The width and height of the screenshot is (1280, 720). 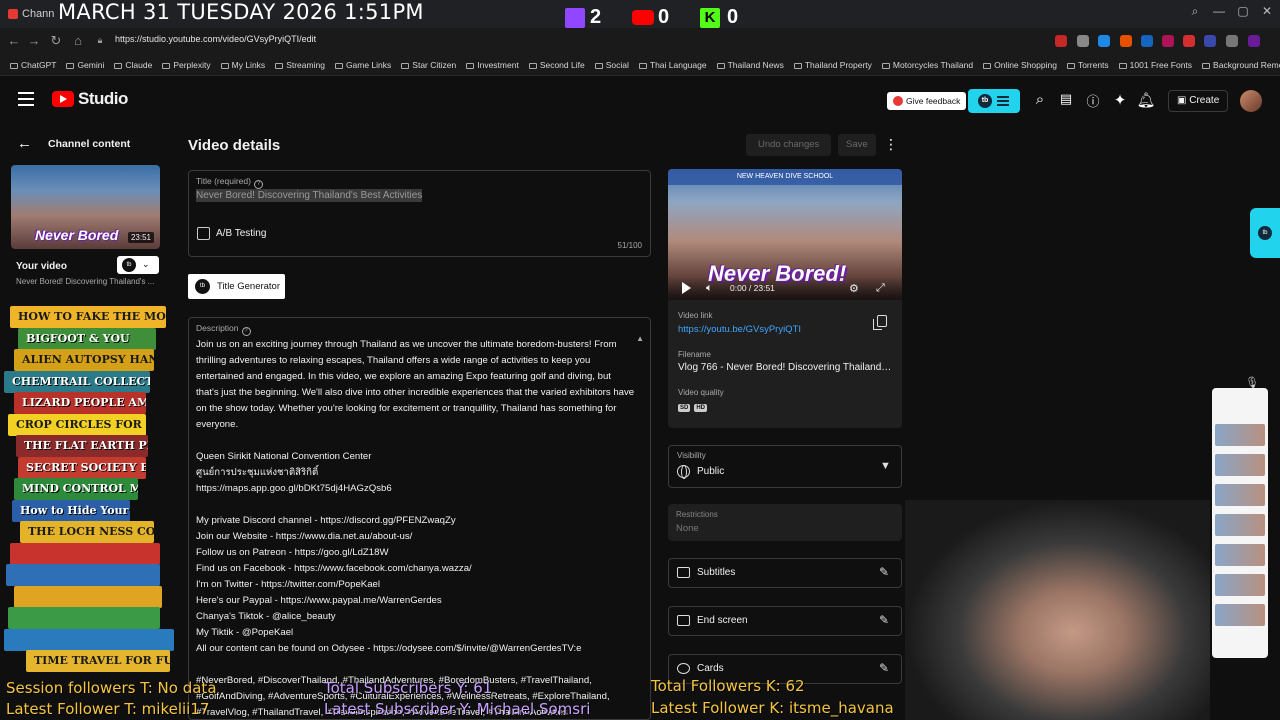 What do you see at coordinates (90, 99) in the screenshot?
I see `youtube-studio-logo: Studio` at bounding box center [90, 99].